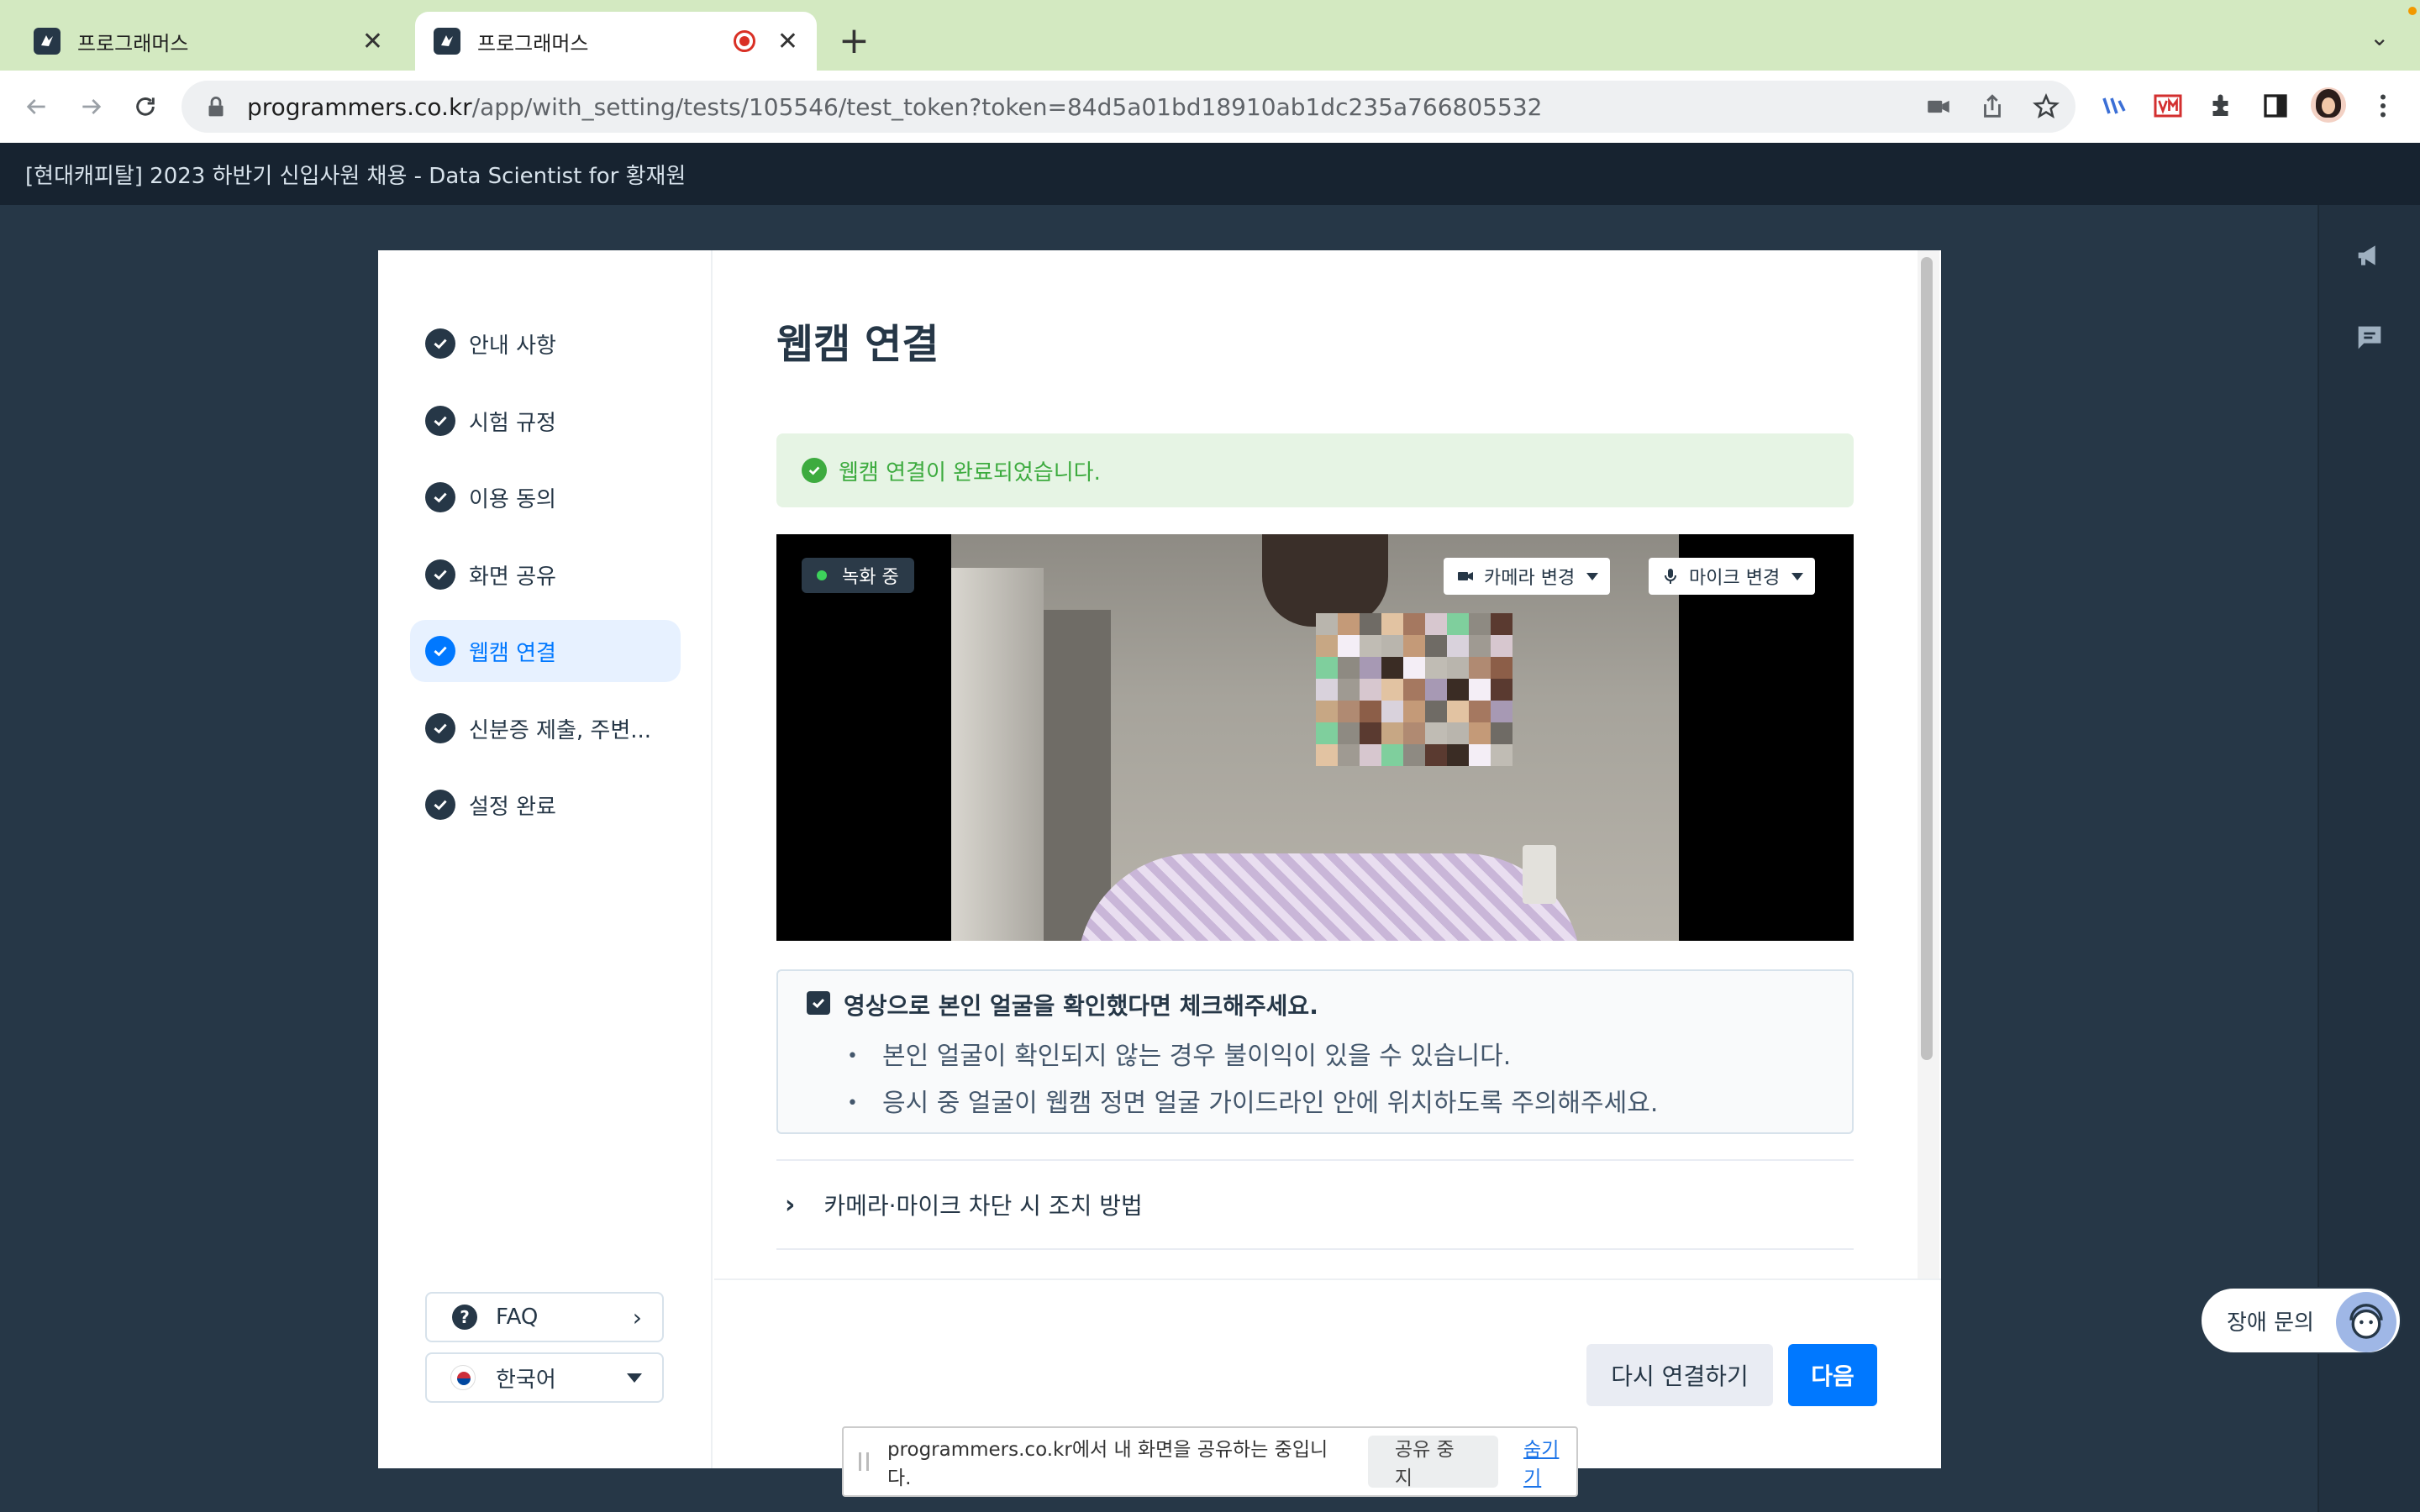  What do you see at coordinates (208, 41) in the screenshot?
I see `browser-tab: 프로그래머스 ✕` at bounding box center [208, 41].